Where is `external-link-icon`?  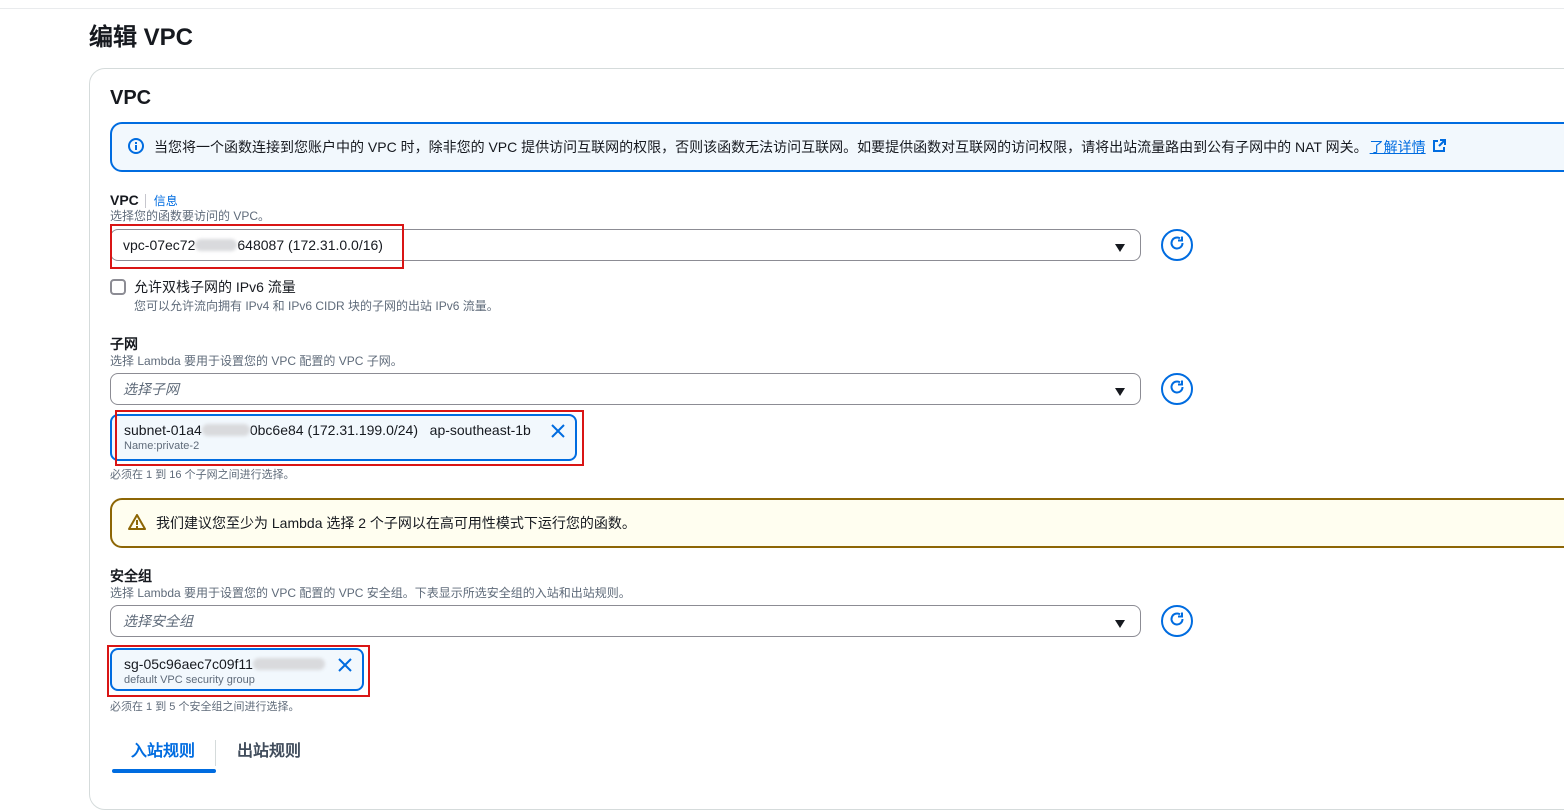
external-link-icon is located at coordinates (1439, 147).